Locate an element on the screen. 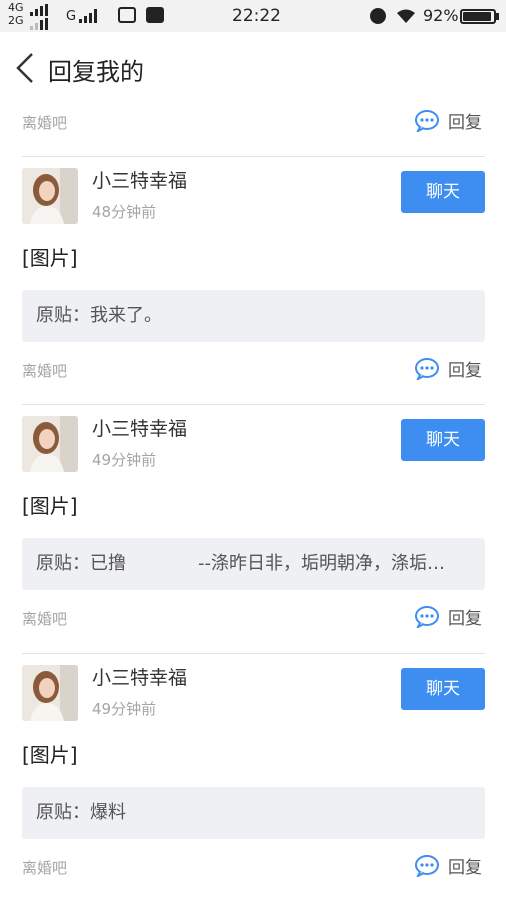  timestamp: 48分钟前 is located at coordinates (124, 212).